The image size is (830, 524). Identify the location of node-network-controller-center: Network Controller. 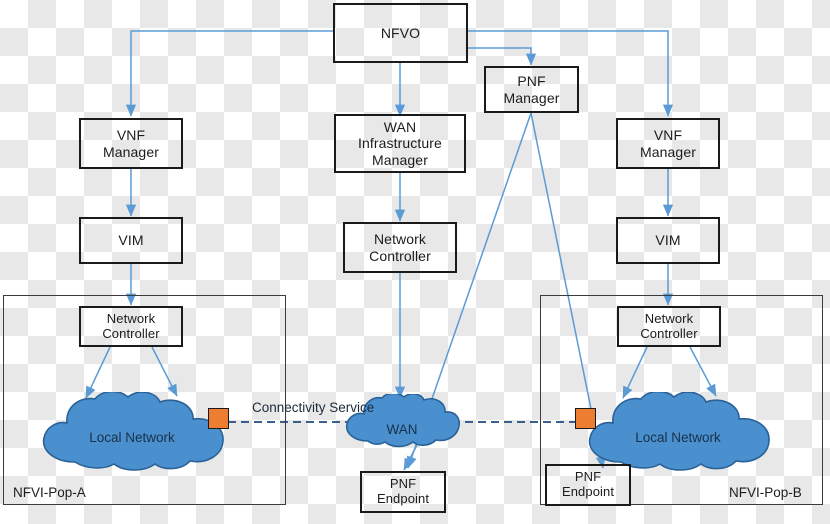
(400, 247).